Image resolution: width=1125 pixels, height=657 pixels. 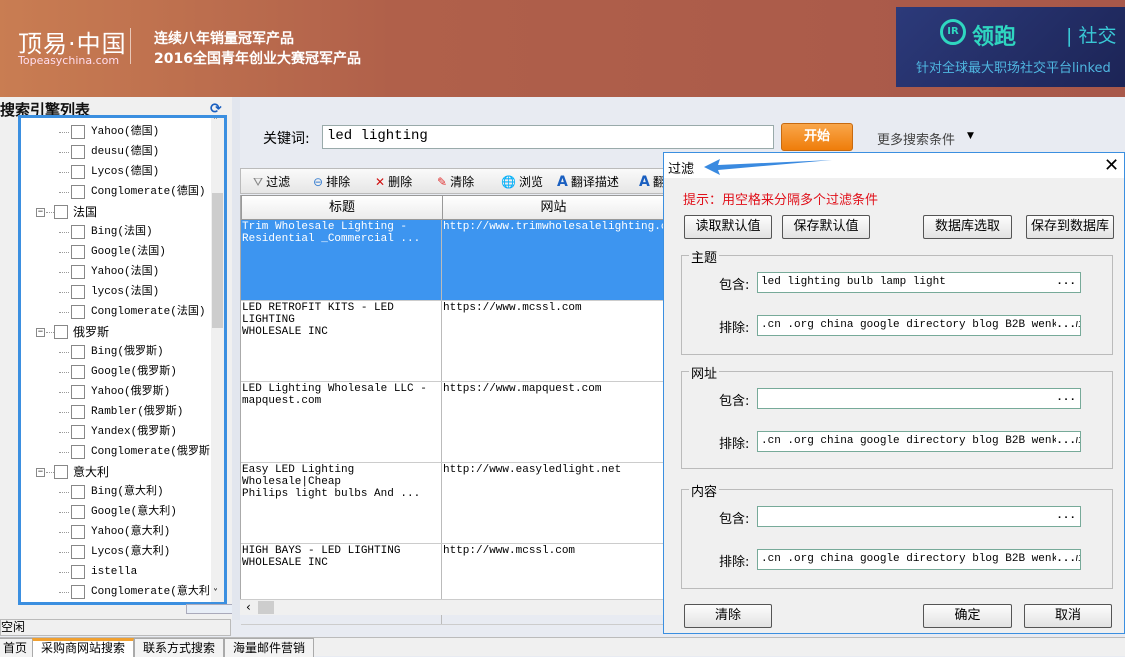 What do you see at coordinates (562, 647) in the screenshot?
I see `bottom-tabs: 首页 采购商网站搜索 联系方式搜索 海量邮件营销` at bounding box center [562, 647].